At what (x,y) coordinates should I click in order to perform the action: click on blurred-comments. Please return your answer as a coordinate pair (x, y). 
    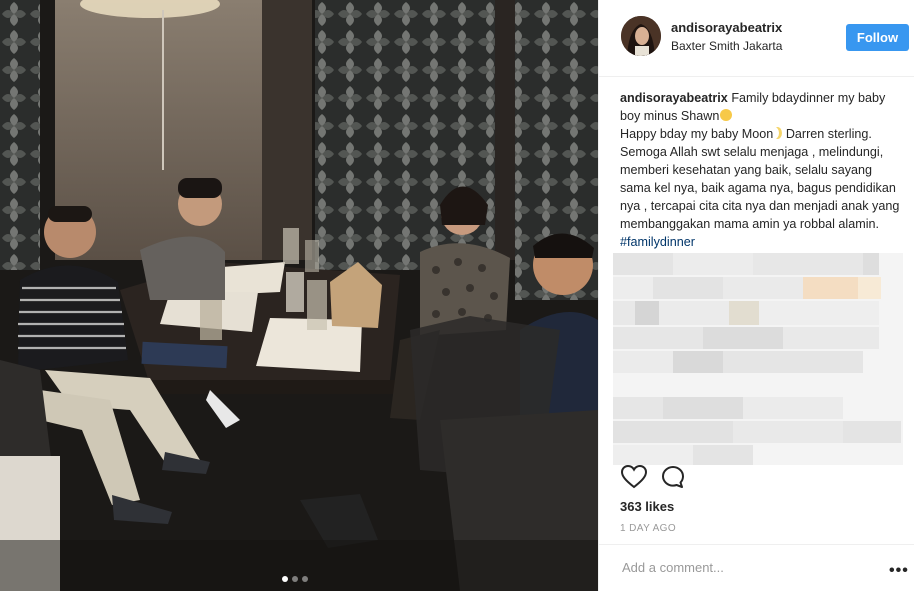
    Looking at the image, I should click on (758, 359).